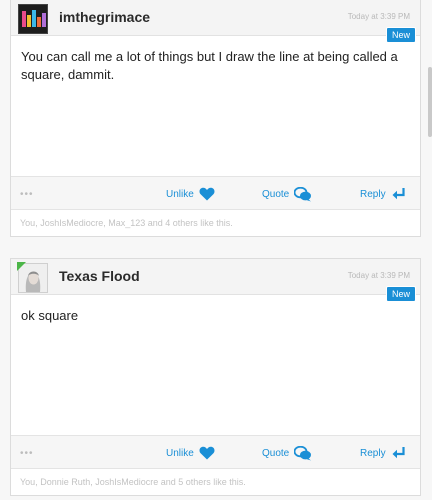 This screenshot has width=432, height=500. I want to click on scrollbar, so click(430, 102).